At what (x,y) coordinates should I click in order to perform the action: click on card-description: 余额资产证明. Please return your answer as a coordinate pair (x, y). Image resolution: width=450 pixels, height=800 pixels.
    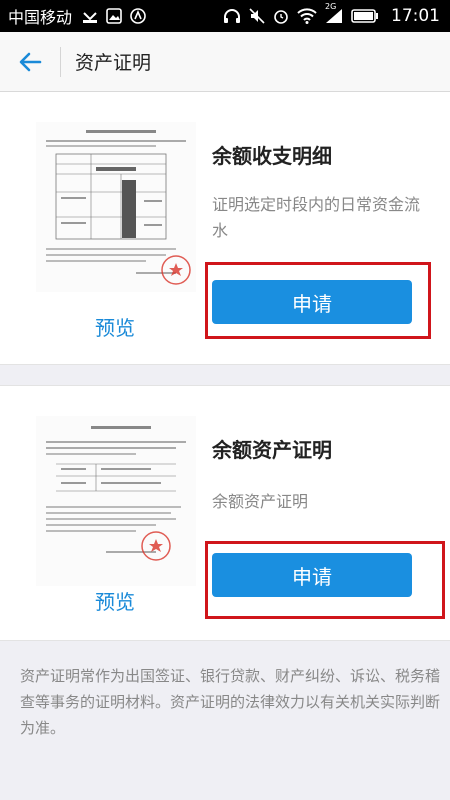
    Looking at the image, I should click on (260, 501).